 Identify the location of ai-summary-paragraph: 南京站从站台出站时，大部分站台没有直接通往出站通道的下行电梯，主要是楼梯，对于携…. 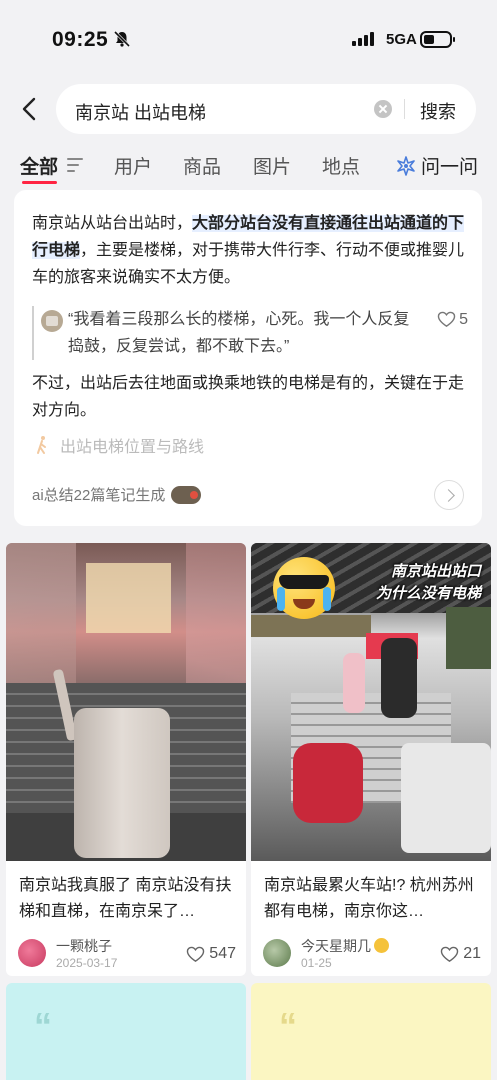
(250, 250).